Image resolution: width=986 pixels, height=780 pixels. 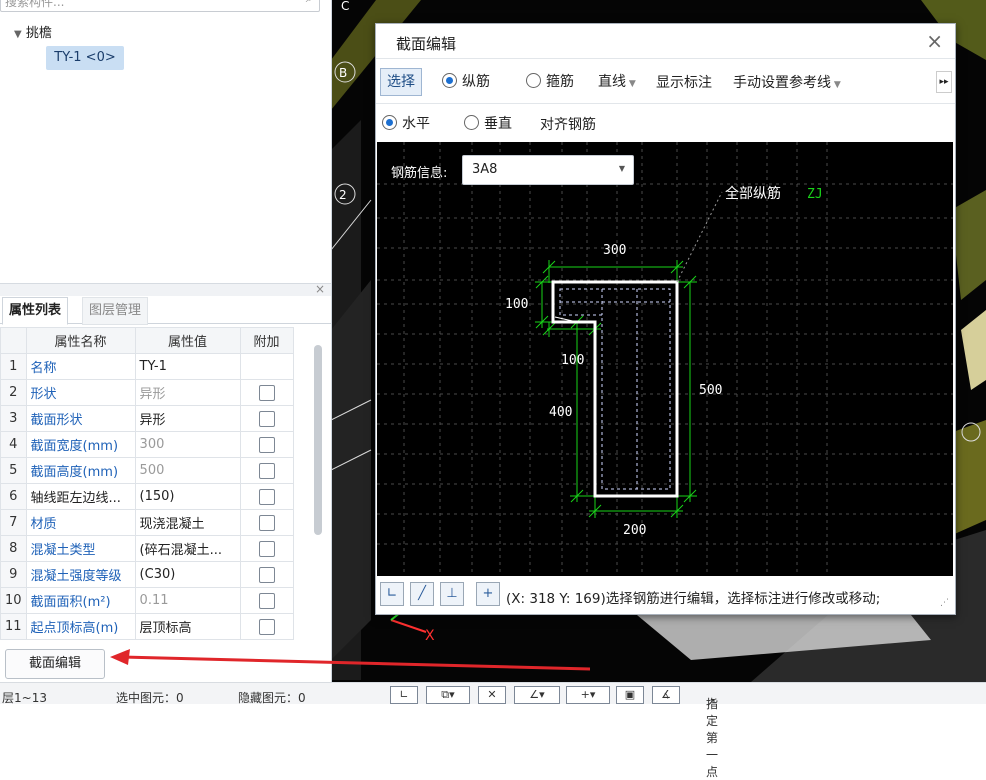 I want to click on table-row: 7 材质 现浇混凝土, so click(x=147, y=522).